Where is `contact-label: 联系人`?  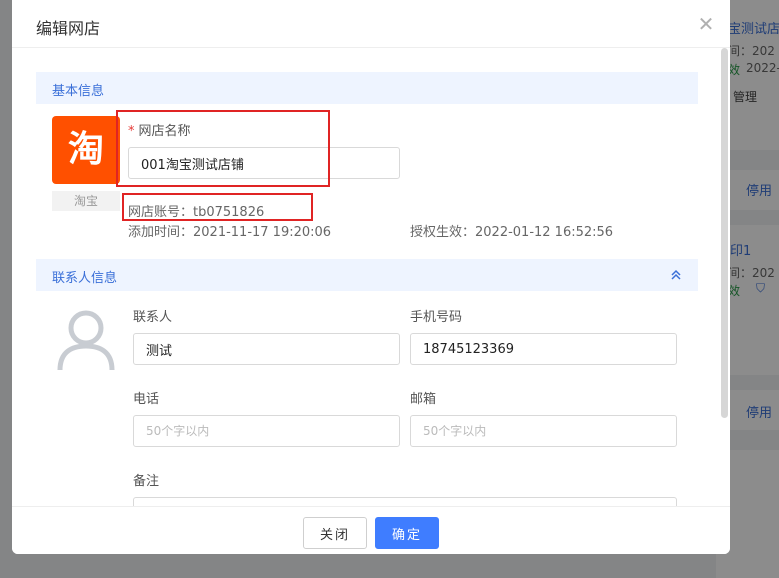
contact-label: 联系人 is located at coordinates (153, 317).